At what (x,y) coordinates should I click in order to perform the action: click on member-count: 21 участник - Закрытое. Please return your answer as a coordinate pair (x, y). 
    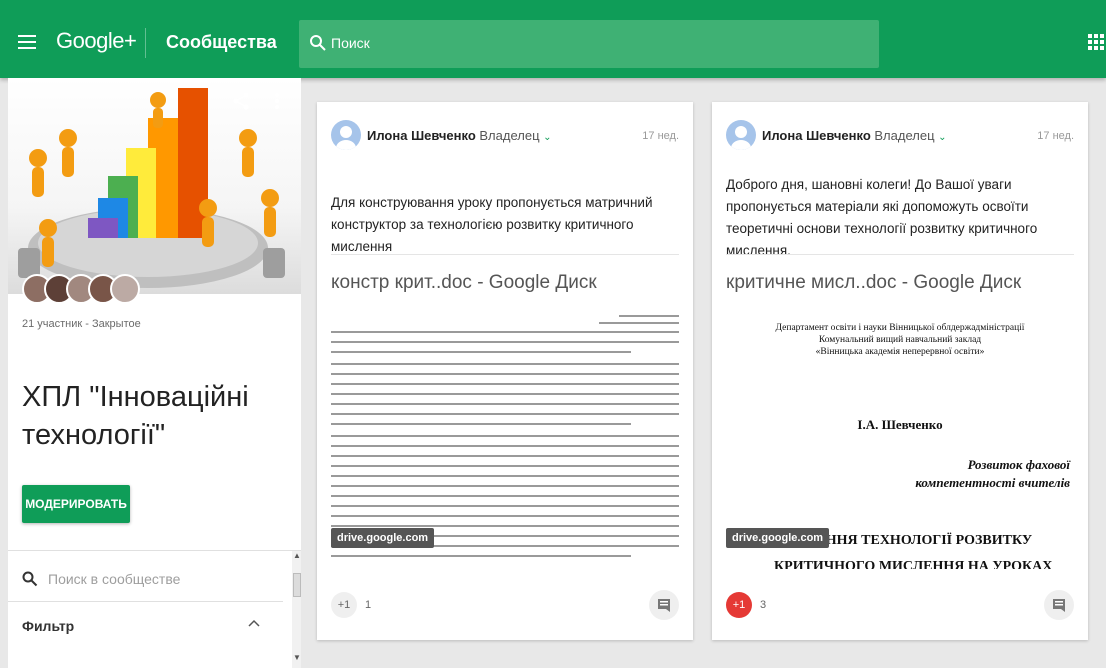
    Looking at the image, I should click on (81, 324).